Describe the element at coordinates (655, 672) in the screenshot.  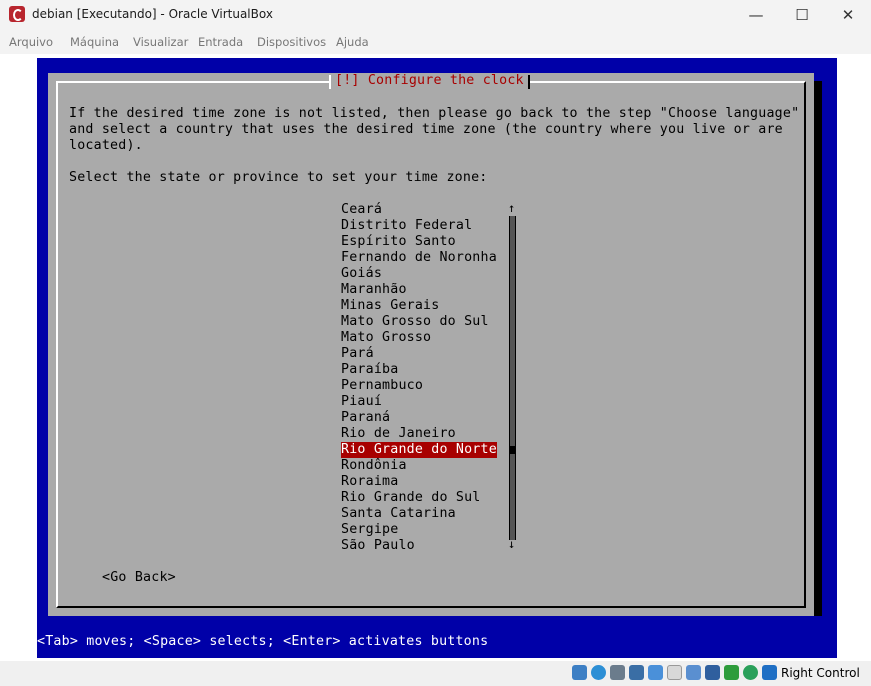
I see `usb-icon` at that location.